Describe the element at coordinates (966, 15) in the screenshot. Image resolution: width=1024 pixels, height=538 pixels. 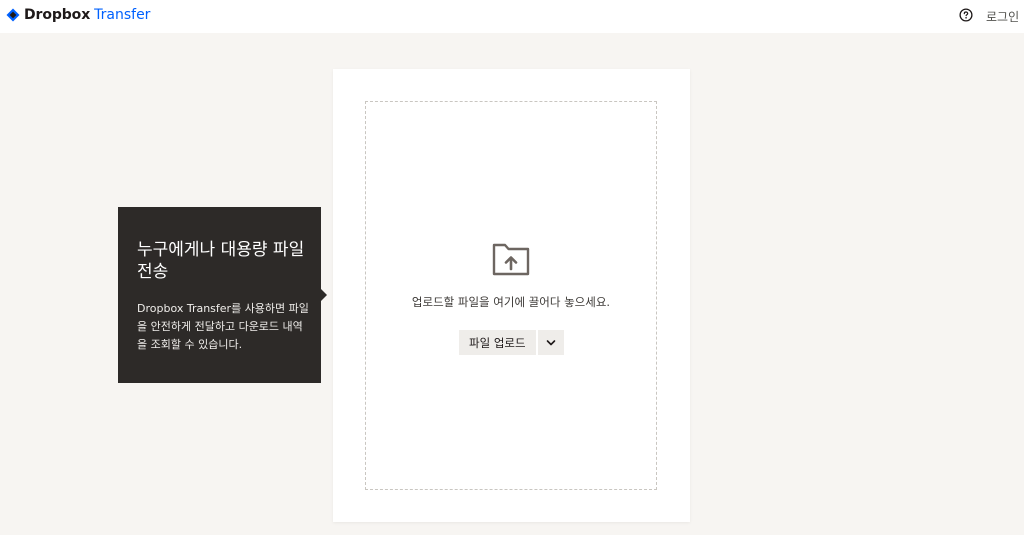
I see `help-circle-icon` at that location.